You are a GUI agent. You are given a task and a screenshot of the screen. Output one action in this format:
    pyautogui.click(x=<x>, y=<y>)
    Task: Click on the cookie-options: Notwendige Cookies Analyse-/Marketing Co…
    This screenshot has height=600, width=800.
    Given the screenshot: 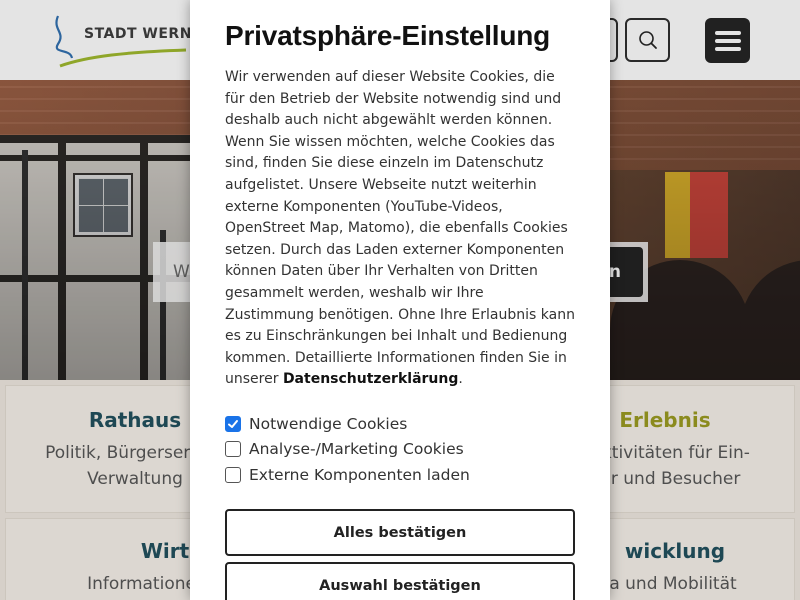 What is the action you would take?
    pyautogui.click(x=400, y=449)
    